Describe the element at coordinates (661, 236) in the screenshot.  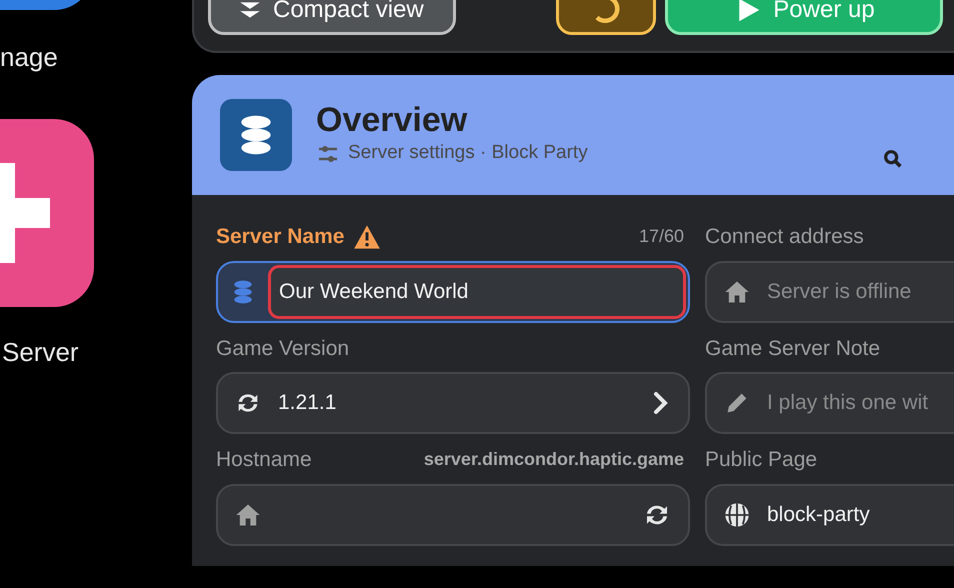
I see `character-counter: 17/60` at that location.